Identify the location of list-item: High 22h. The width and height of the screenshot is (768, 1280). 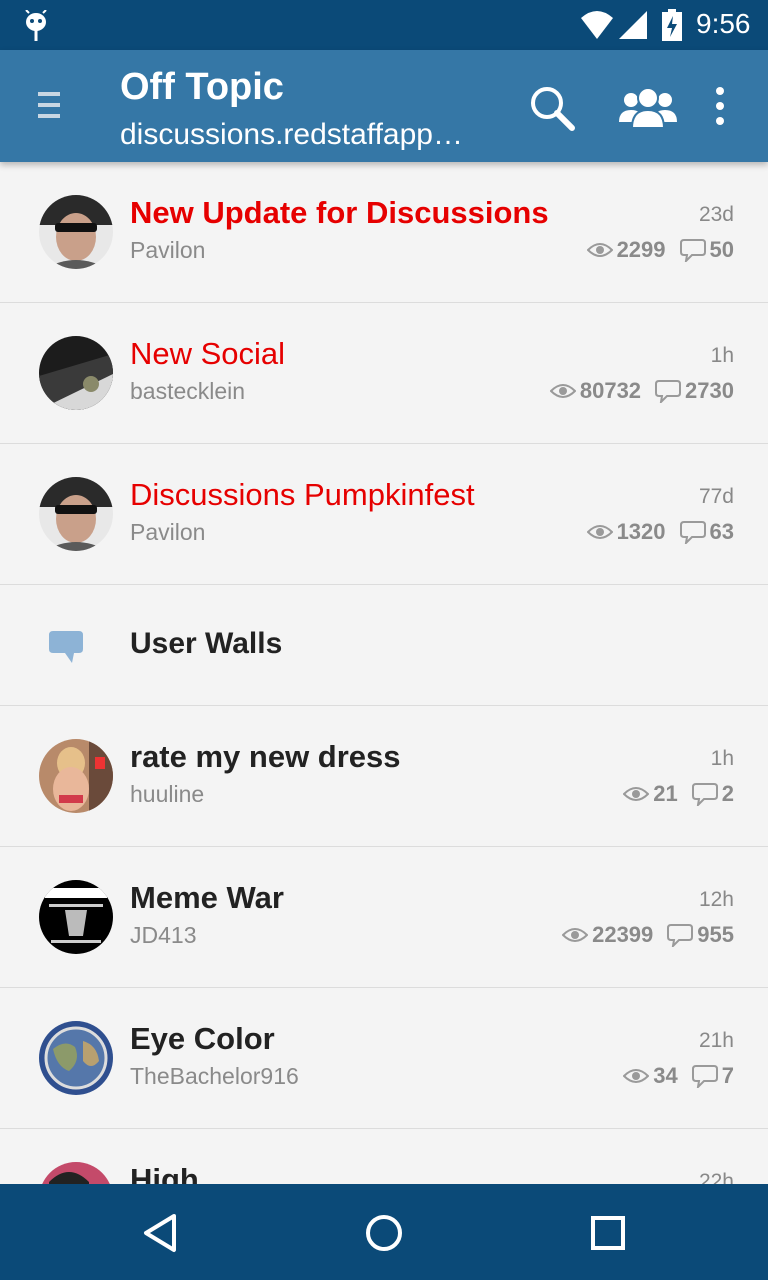
(384, 1156).